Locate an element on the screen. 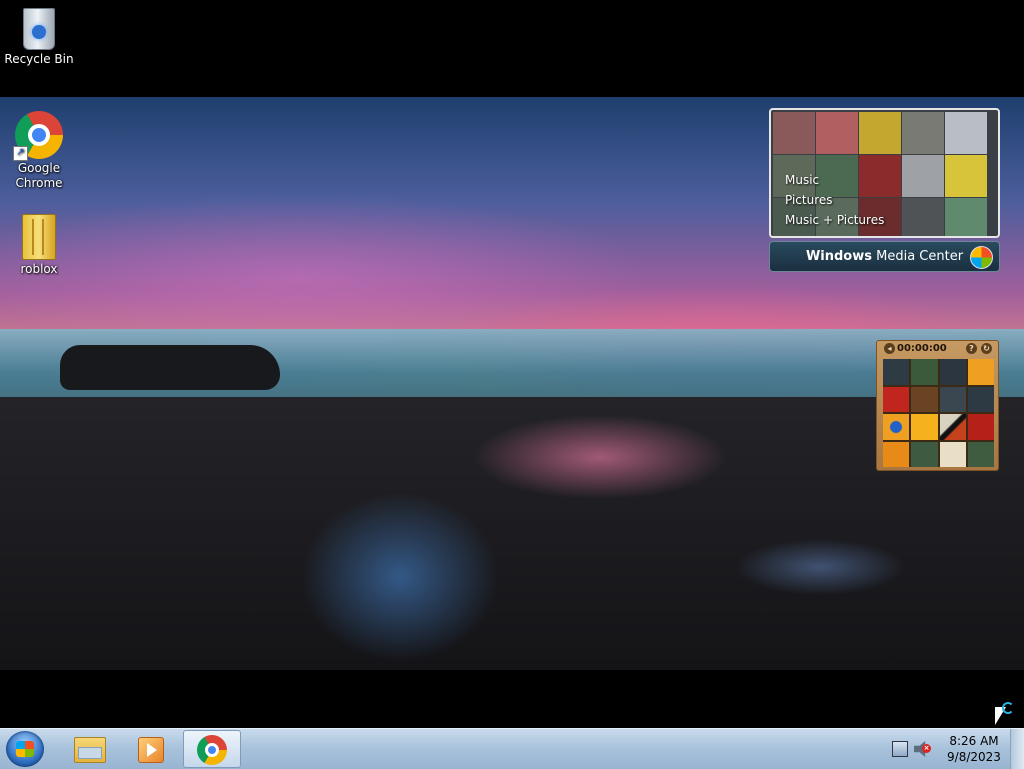 The image size is (1024, 769). media-center-preview-panel: Music Pictures Music + Pictures is located at coordinates (884, 173).